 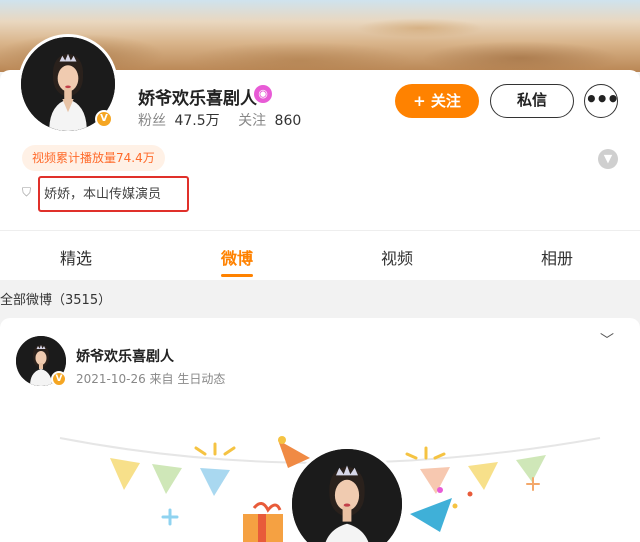 I want to click on profile-stats: 粉丝 47.5万 关注 860, so click(x=221, y=120).